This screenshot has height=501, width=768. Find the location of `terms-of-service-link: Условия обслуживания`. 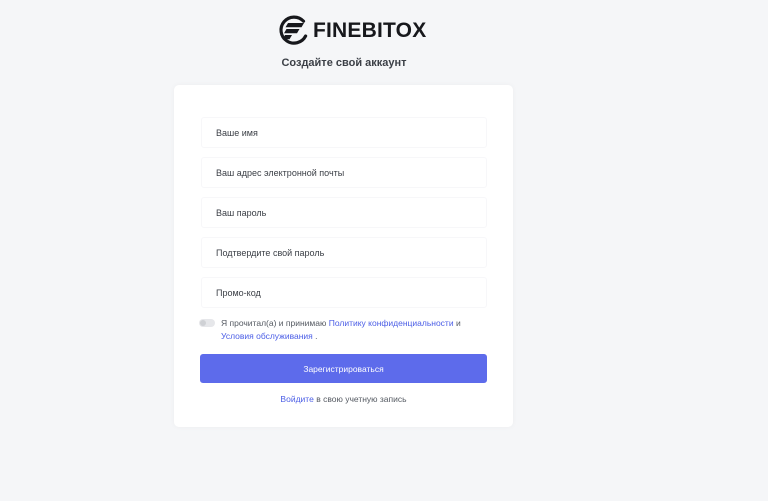

terms-of-service-link: Условия обслуживания is located at coordinates (267, 336).